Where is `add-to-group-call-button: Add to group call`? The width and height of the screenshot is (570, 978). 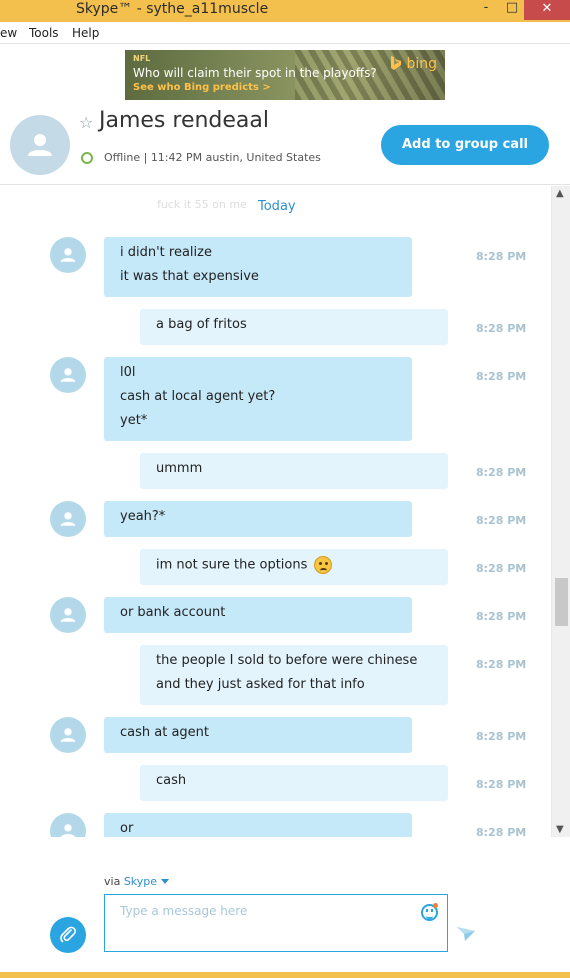
add-to-group-call-button: Add to group call is located at coordinates (465, 145).